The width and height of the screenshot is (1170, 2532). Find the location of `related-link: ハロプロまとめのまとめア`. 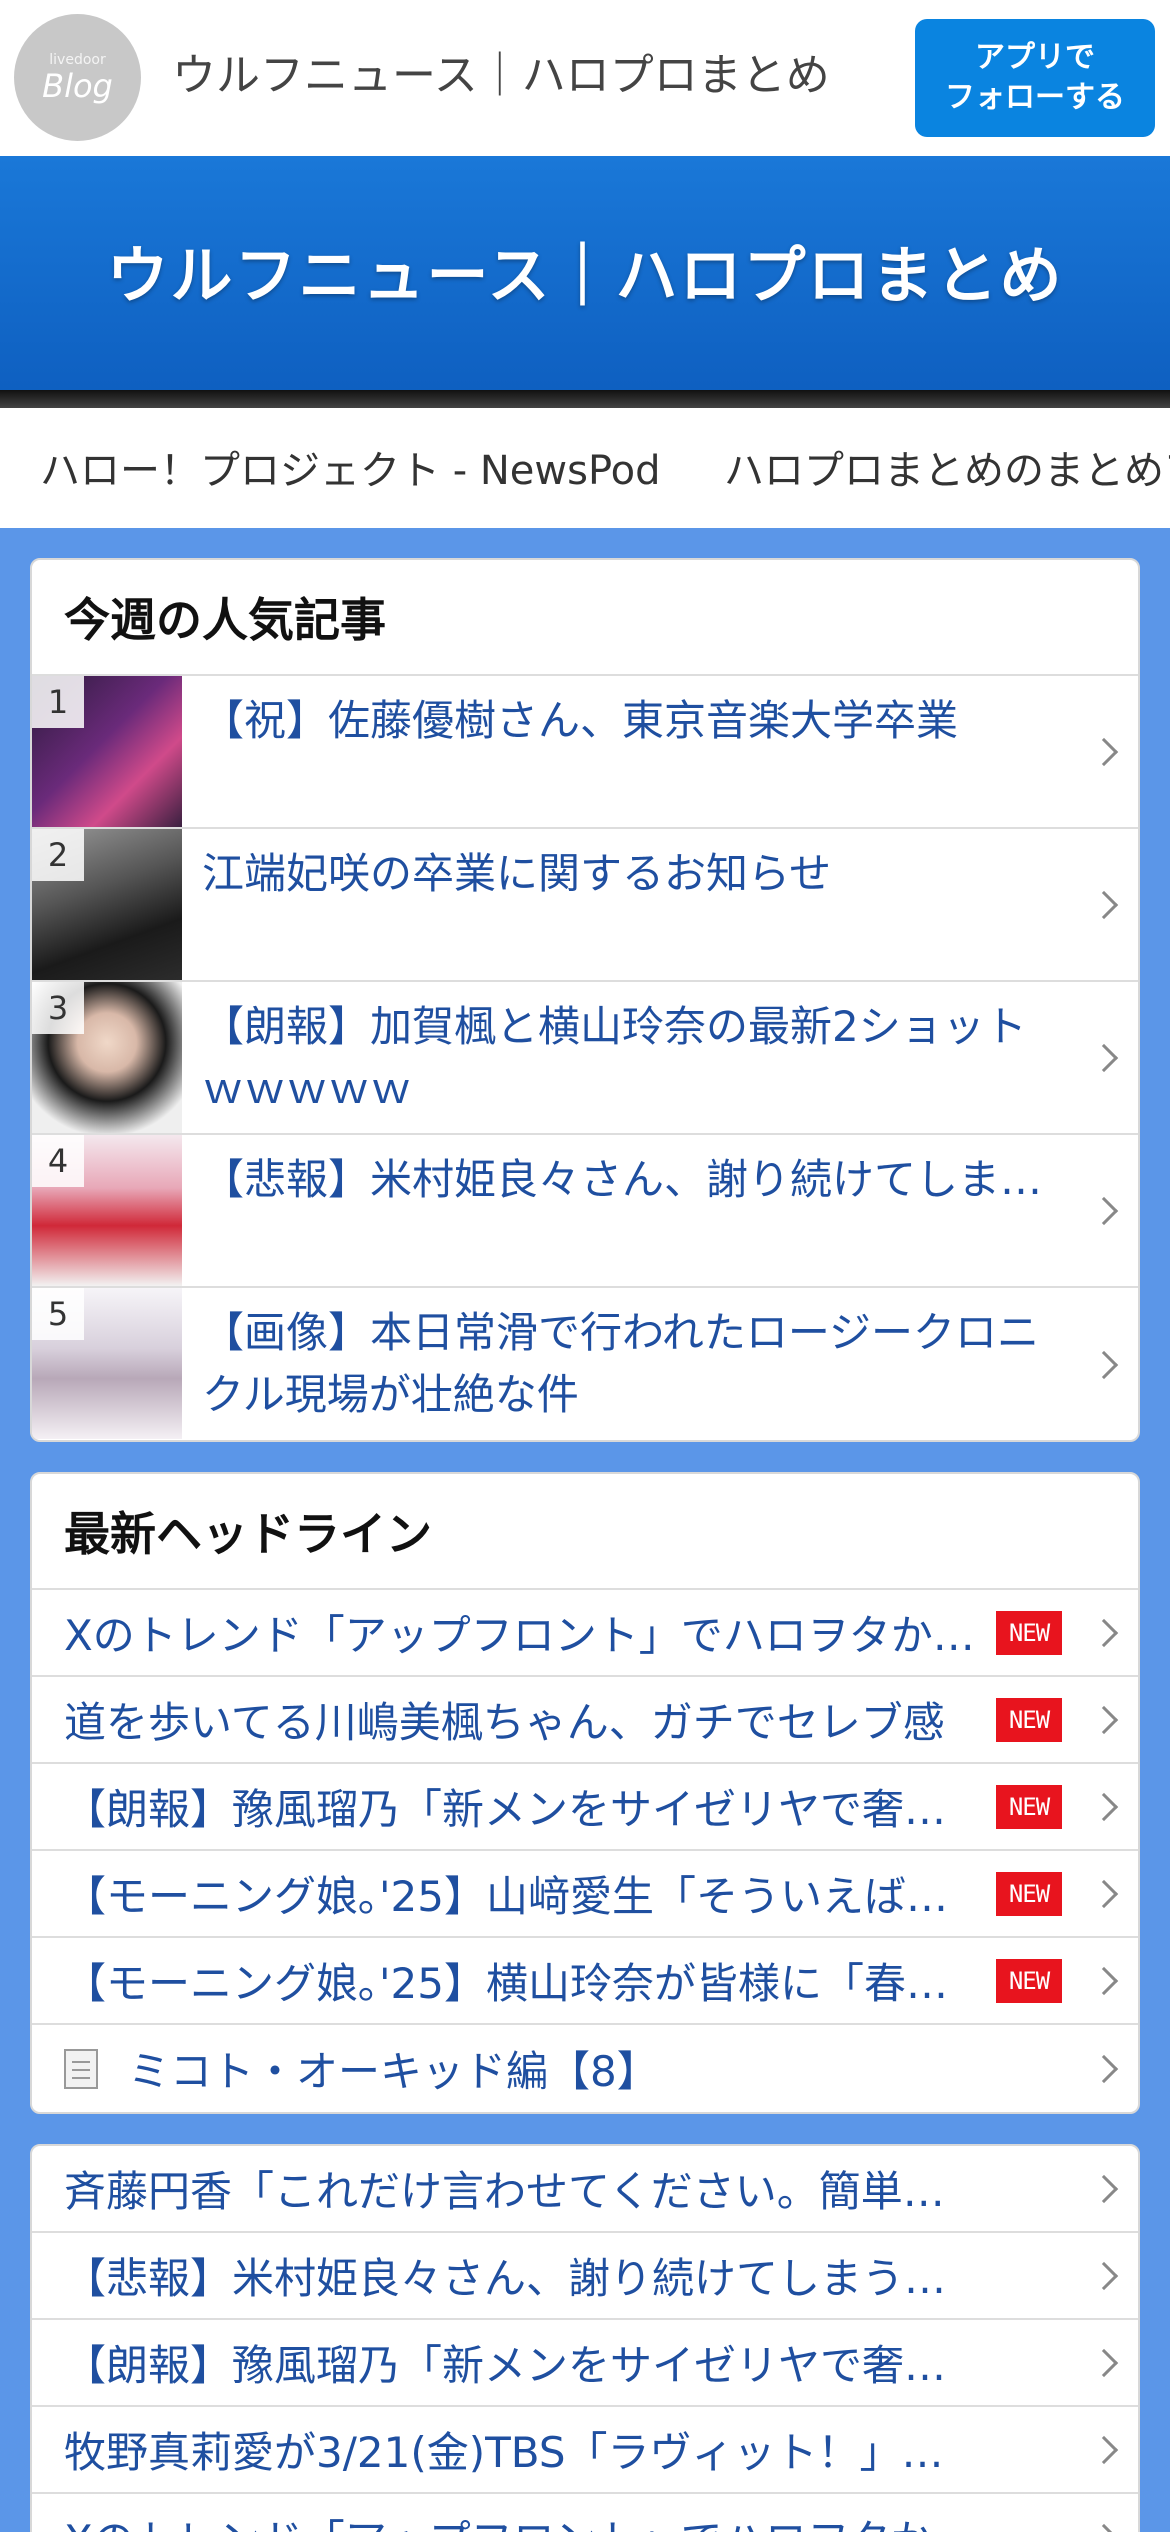

related-link: ハロプロまとめのまとめア is located at coordinates (947, 471).